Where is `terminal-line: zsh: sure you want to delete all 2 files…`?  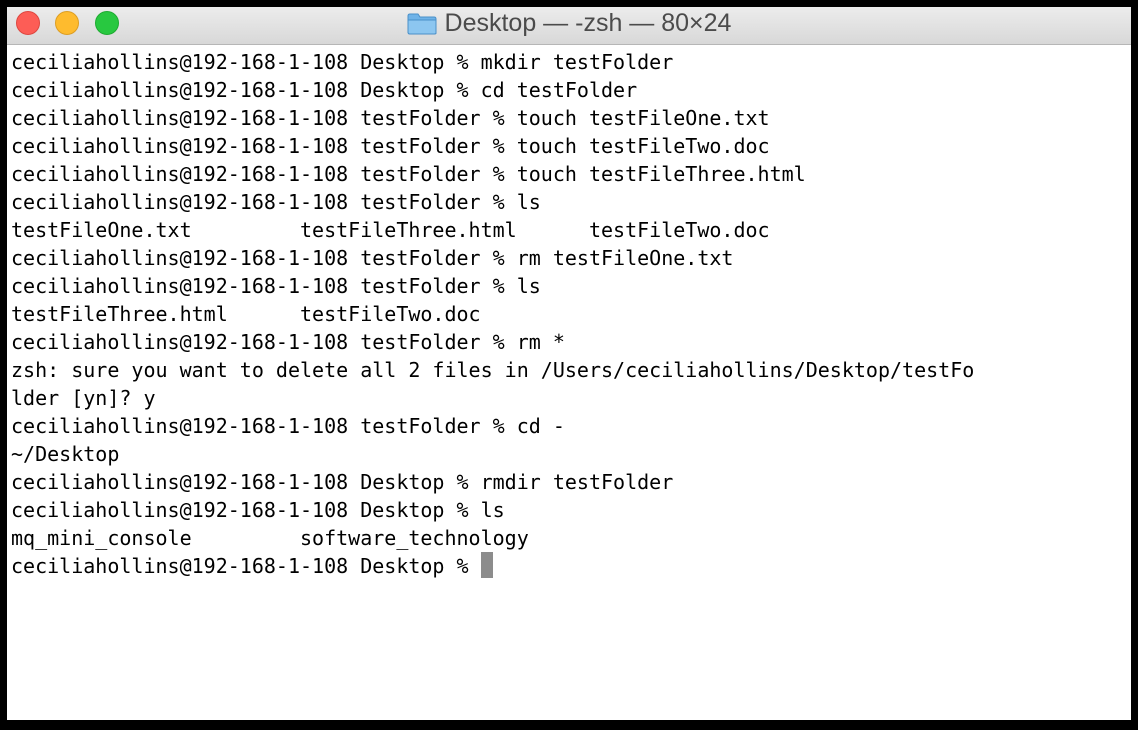 terminal-line: zsh: sure you want to delete all 2 files… is located at coordinates (493, 370).